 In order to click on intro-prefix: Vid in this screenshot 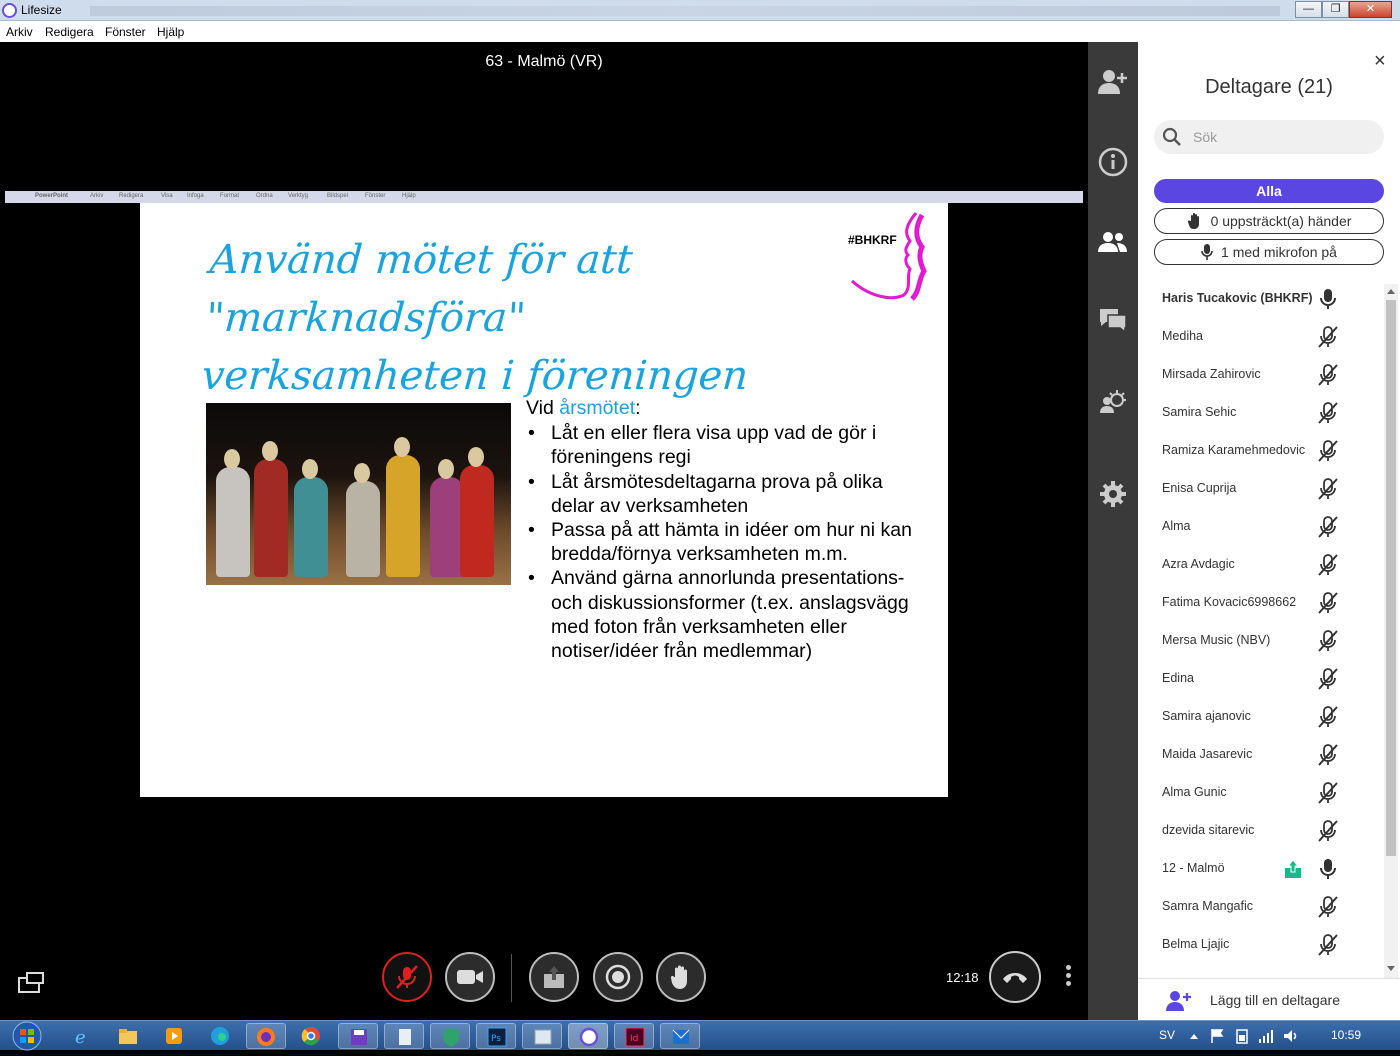, I will do `click(543, 408)`.